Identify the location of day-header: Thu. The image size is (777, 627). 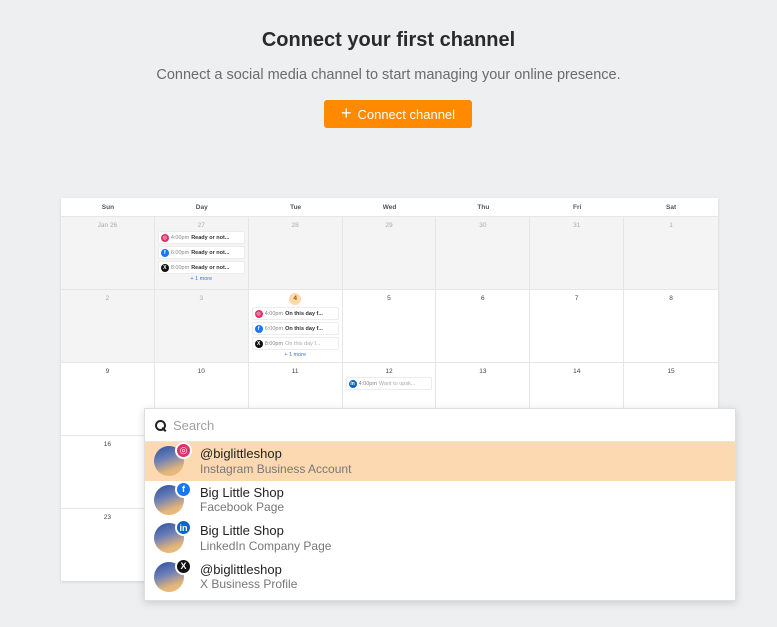
(483, 207).